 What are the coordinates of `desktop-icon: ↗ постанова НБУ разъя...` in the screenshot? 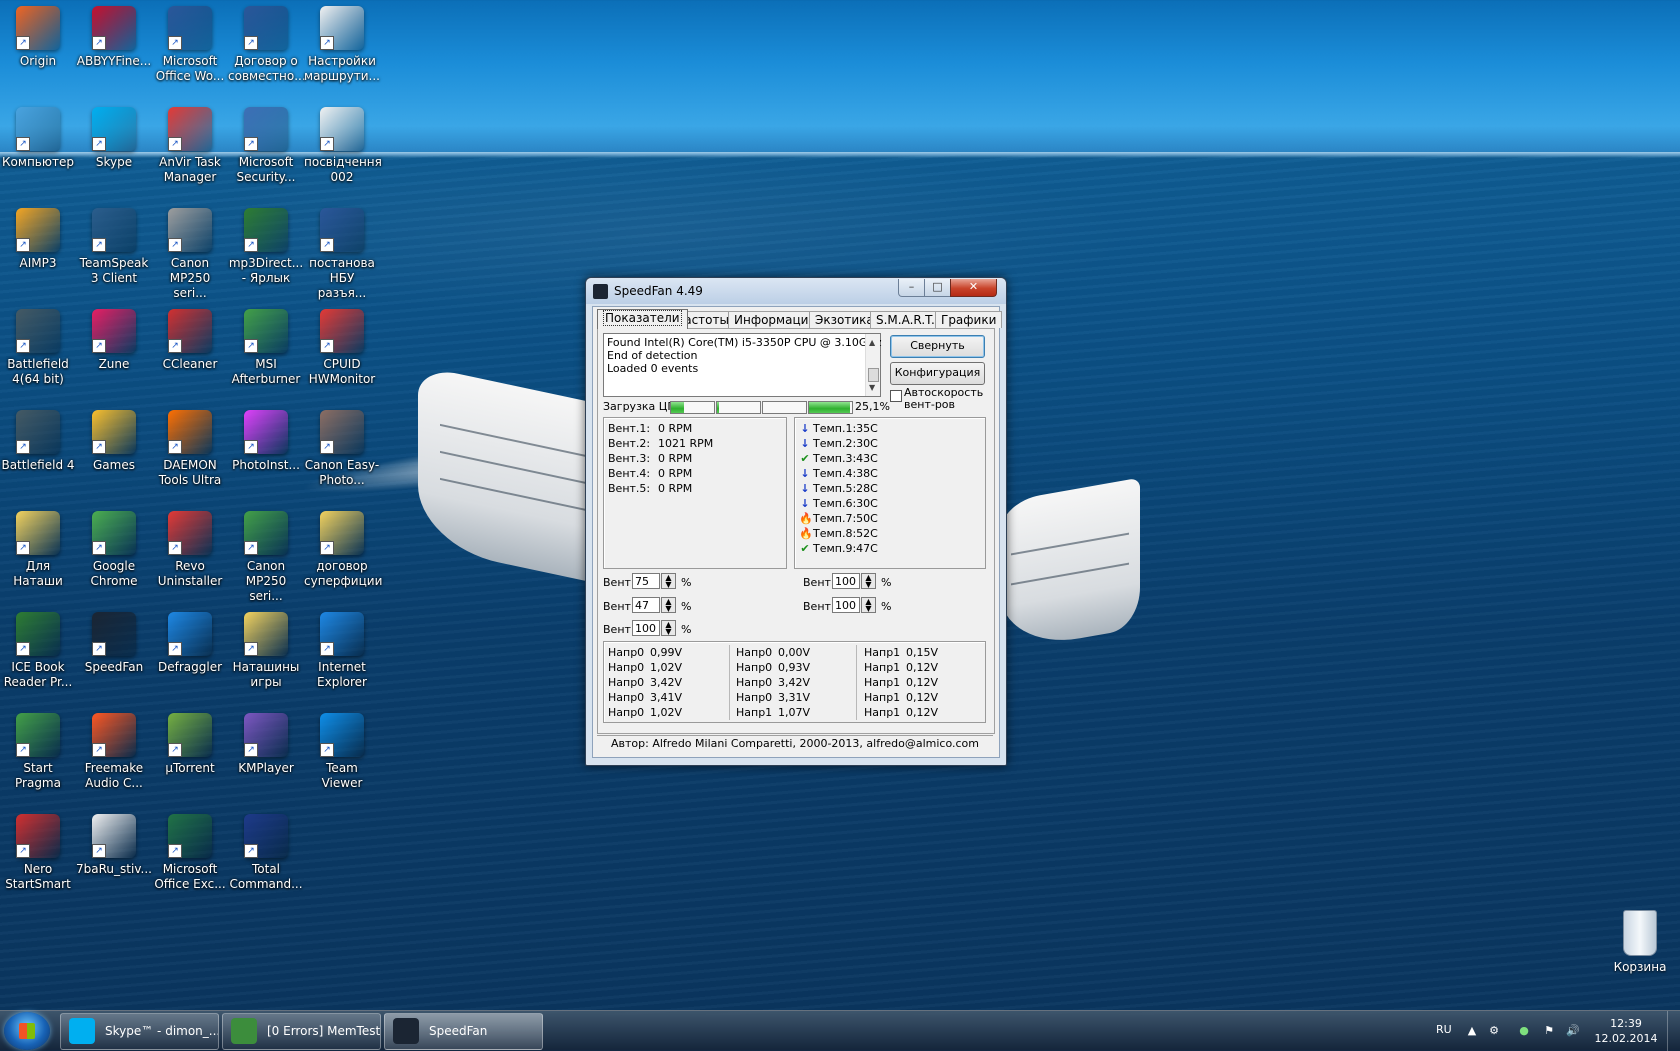 It's located at (342, 251).